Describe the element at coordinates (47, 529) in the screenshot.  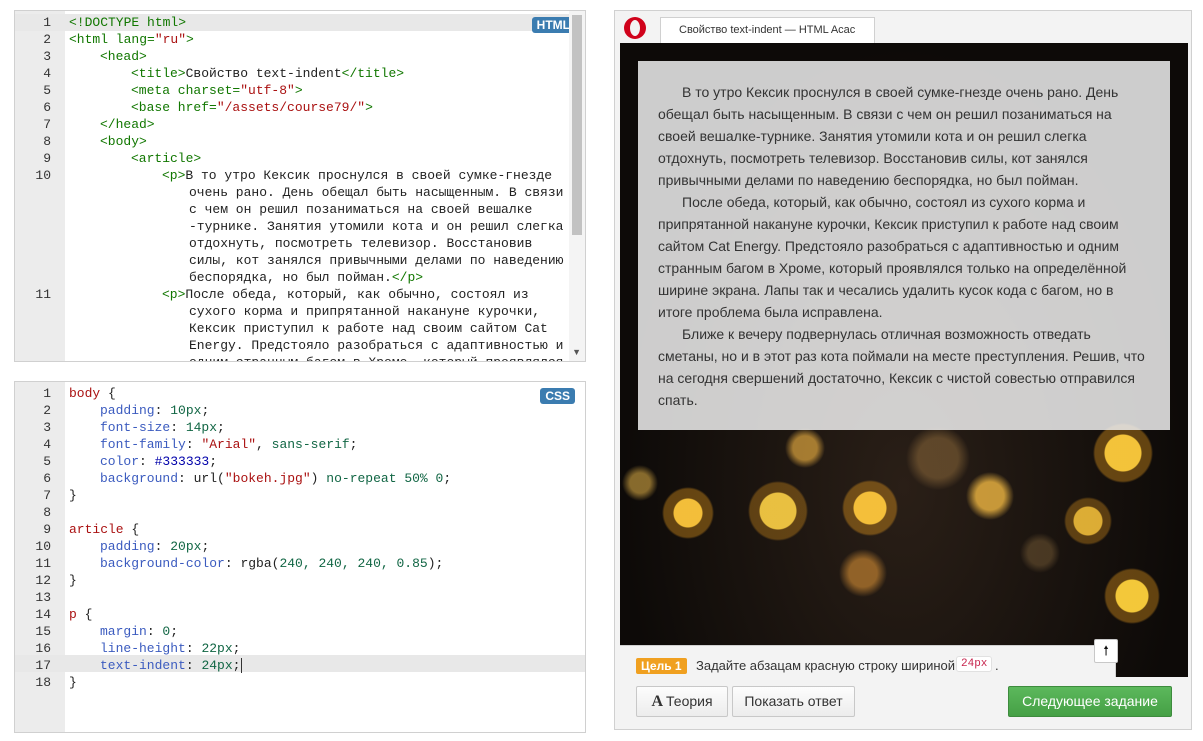
I see `line-number: 9` at that location.